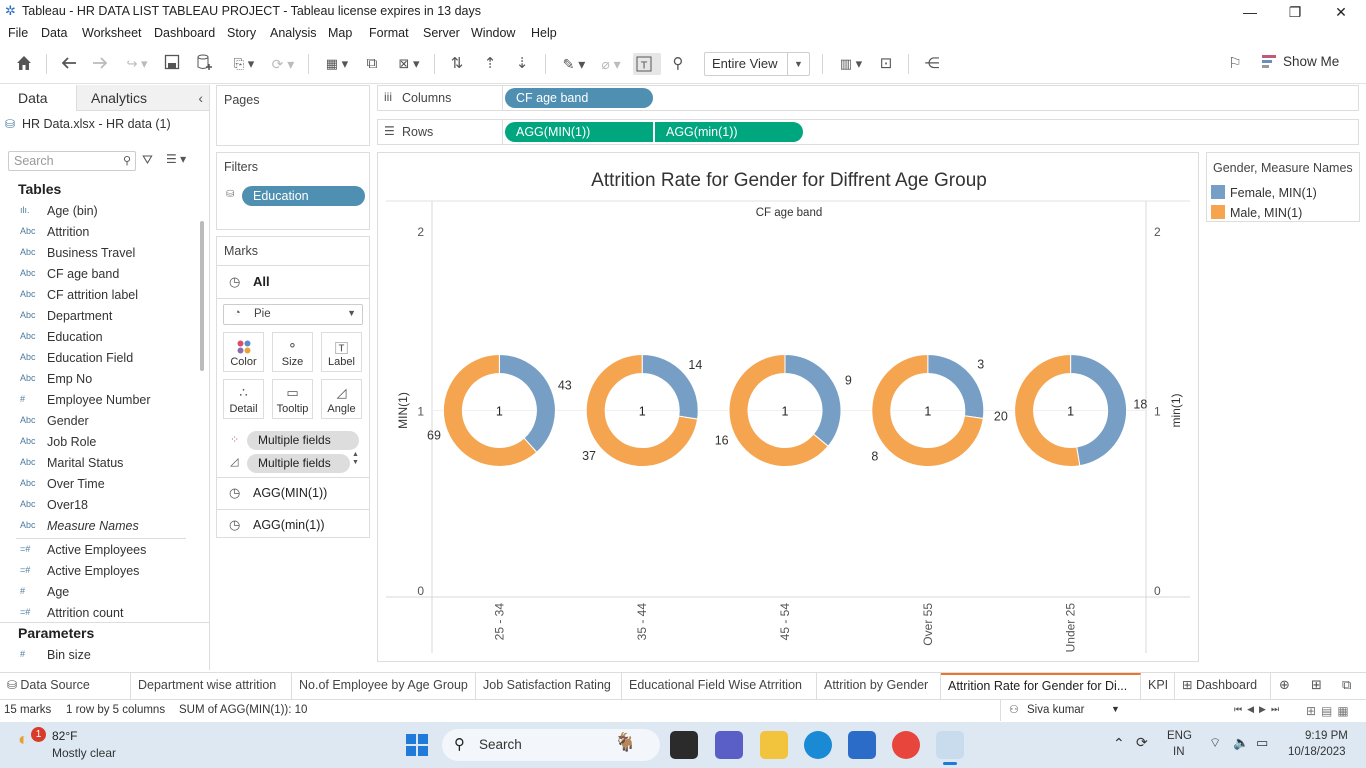  Describe the element at coordinates (100, 401) in the screenshot. I see `field-item: # Employee Number` at that location.